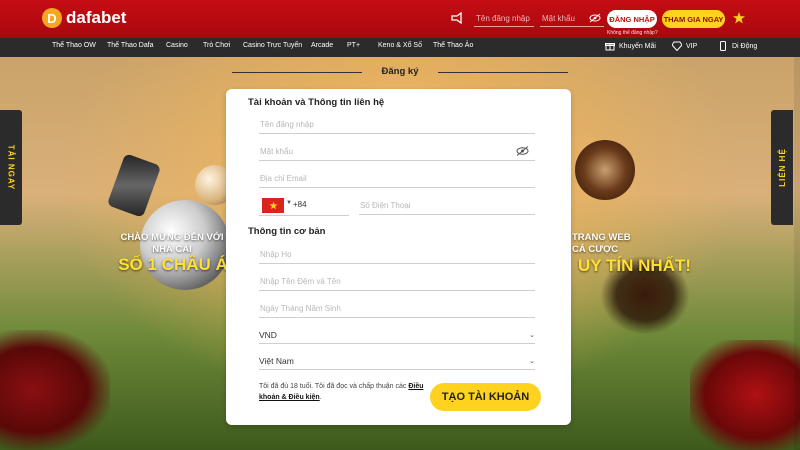  Describe the element at coordinates (96, 17) in the screenshot. I see `logo-text: dafabet` at that location.